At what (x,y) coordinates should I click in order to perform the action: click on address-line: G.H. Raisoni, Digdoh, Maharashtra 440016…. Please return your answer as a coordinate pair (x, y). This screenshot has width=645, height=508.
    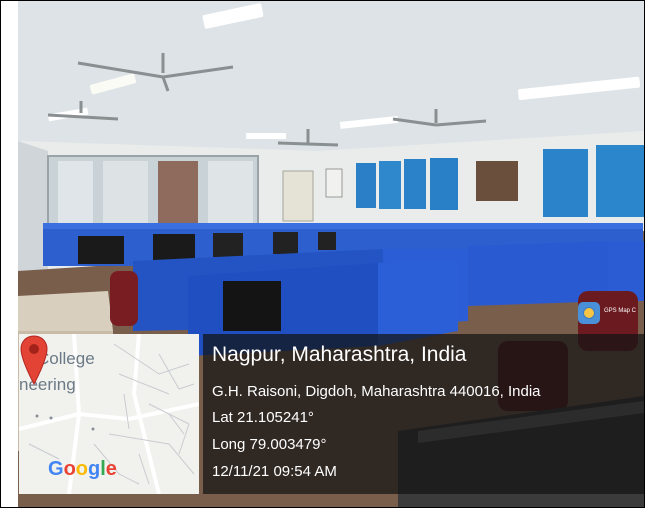
    Looking at the image, I should click on (376, 391).